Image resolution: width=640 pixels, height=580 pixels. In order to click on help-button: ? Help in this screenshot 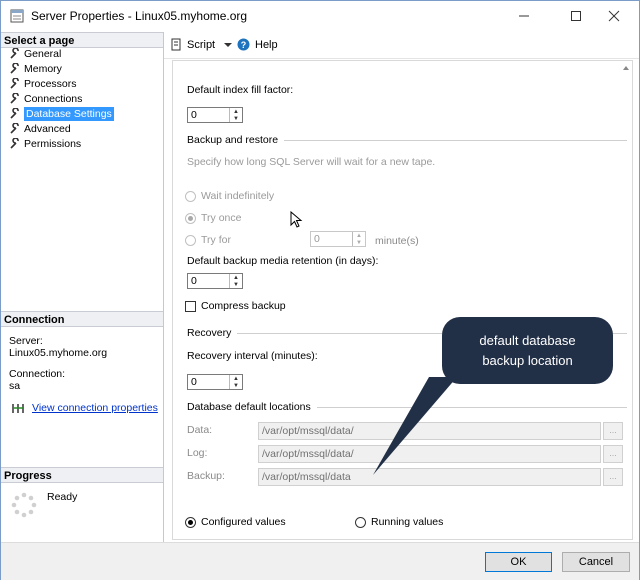, I will do `click(257, 44)`.